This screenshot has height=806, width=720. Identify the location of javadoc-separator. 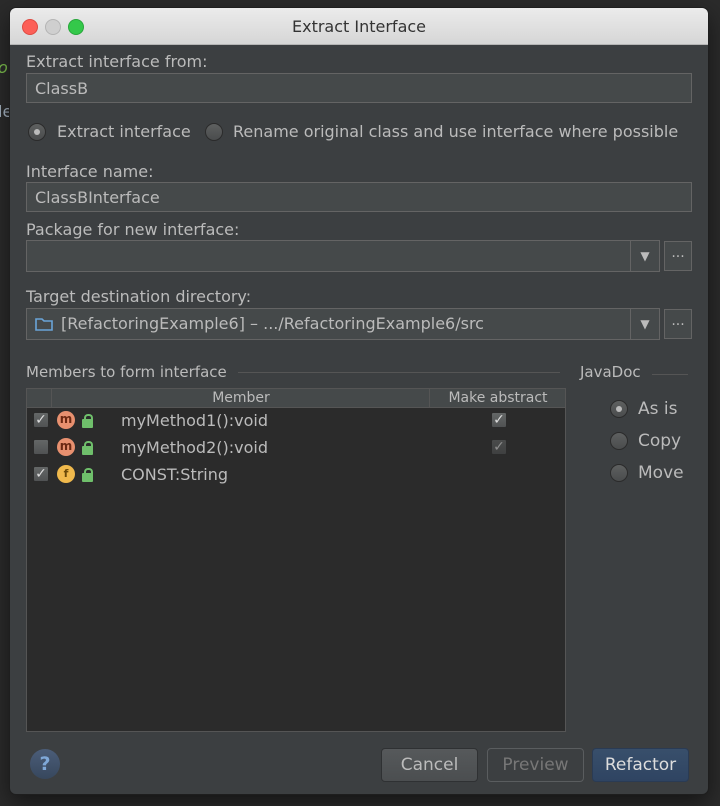
(670, 374).